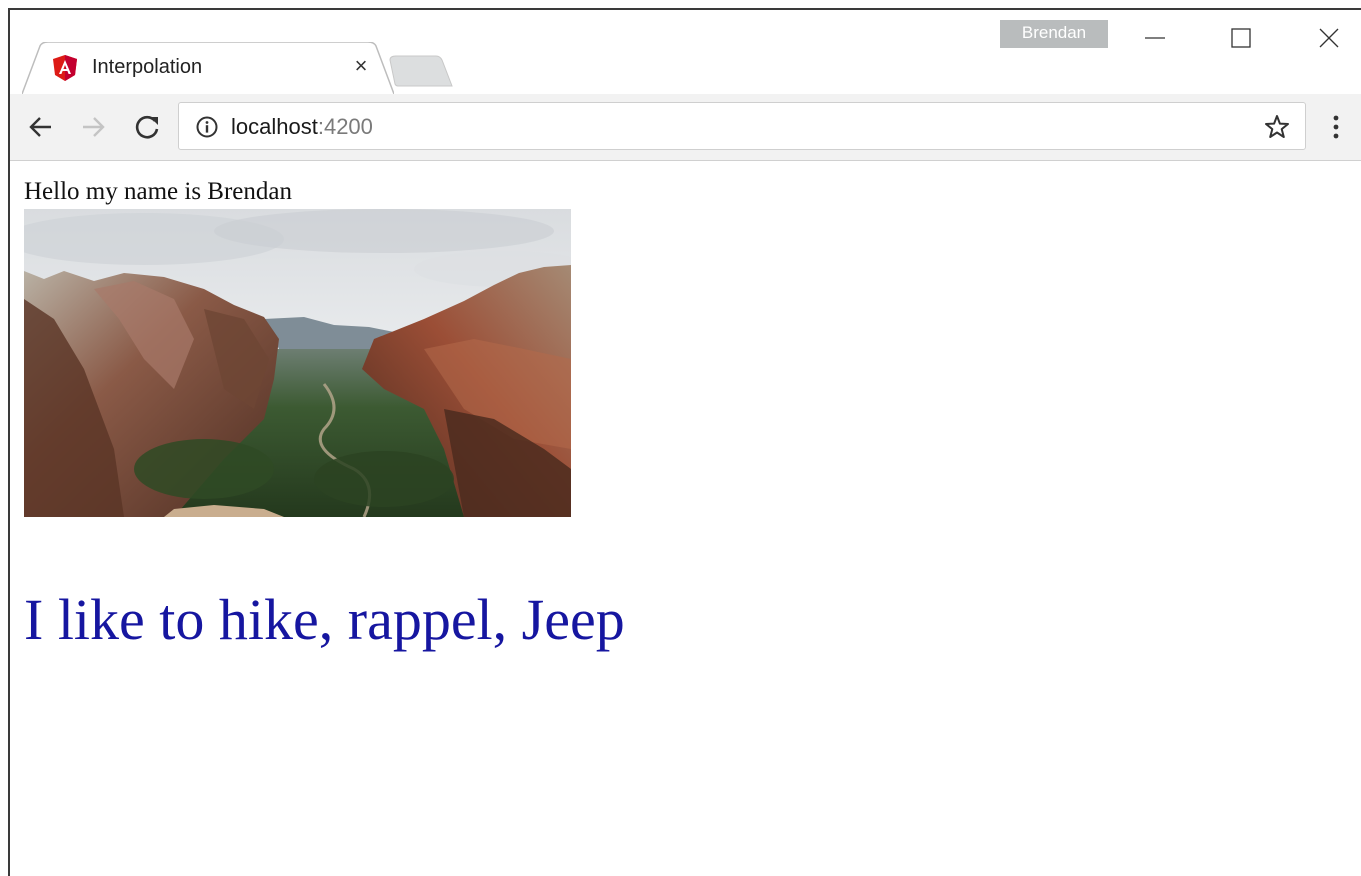 This screenshot has width=1361, height=876. Describe the element at coordinates (274, 126) in the screenshot. I see `url-host: localhost` at that location.